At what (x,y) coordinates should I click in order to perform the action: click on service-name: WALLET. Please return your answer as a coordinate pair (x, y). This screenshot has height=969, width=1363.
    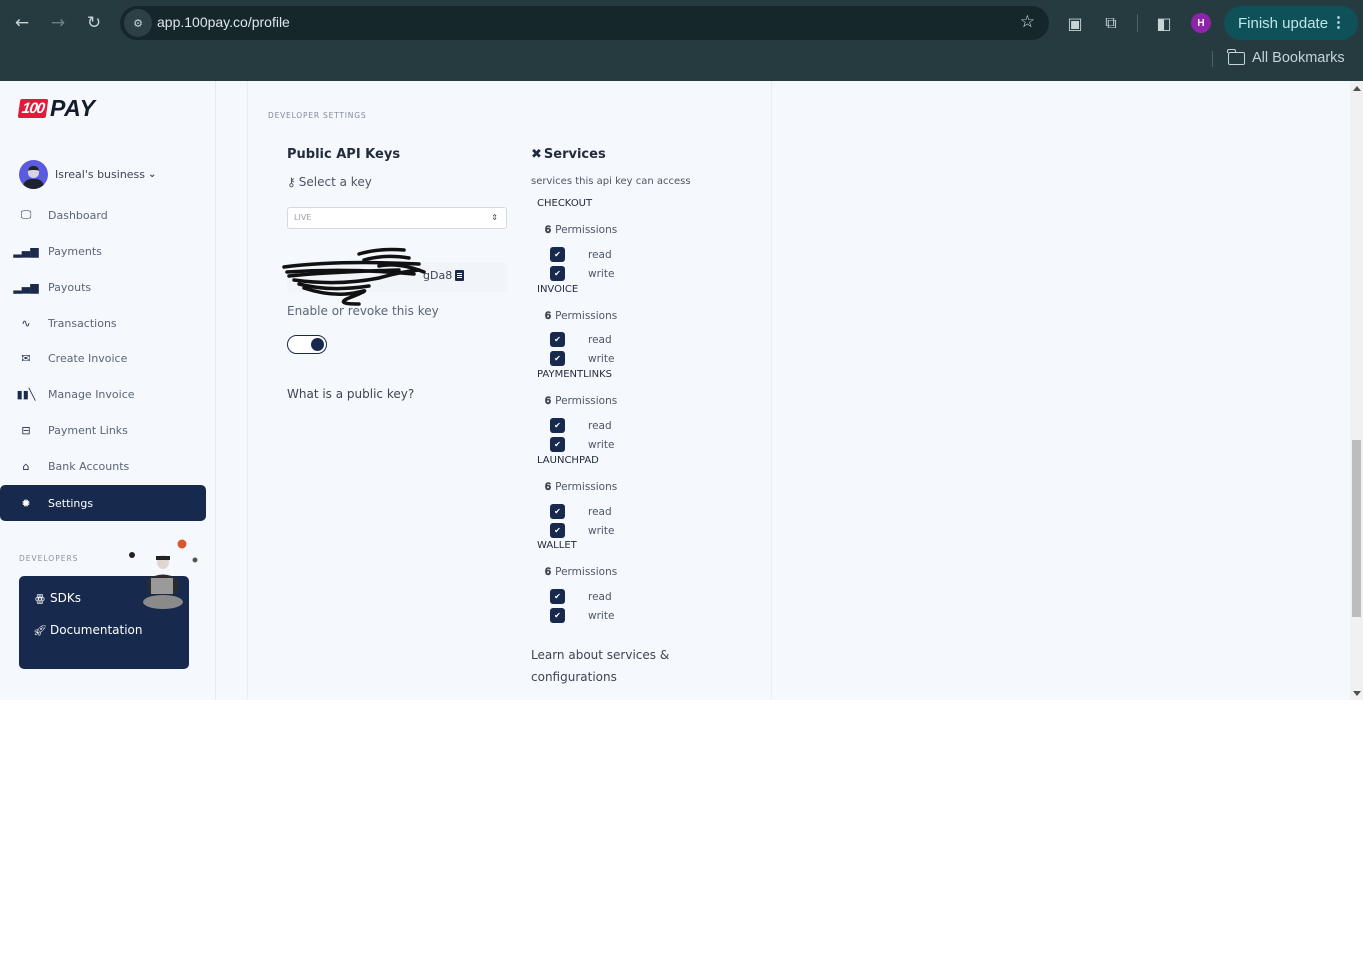
    Looking at the image, I should click on (557, 545).